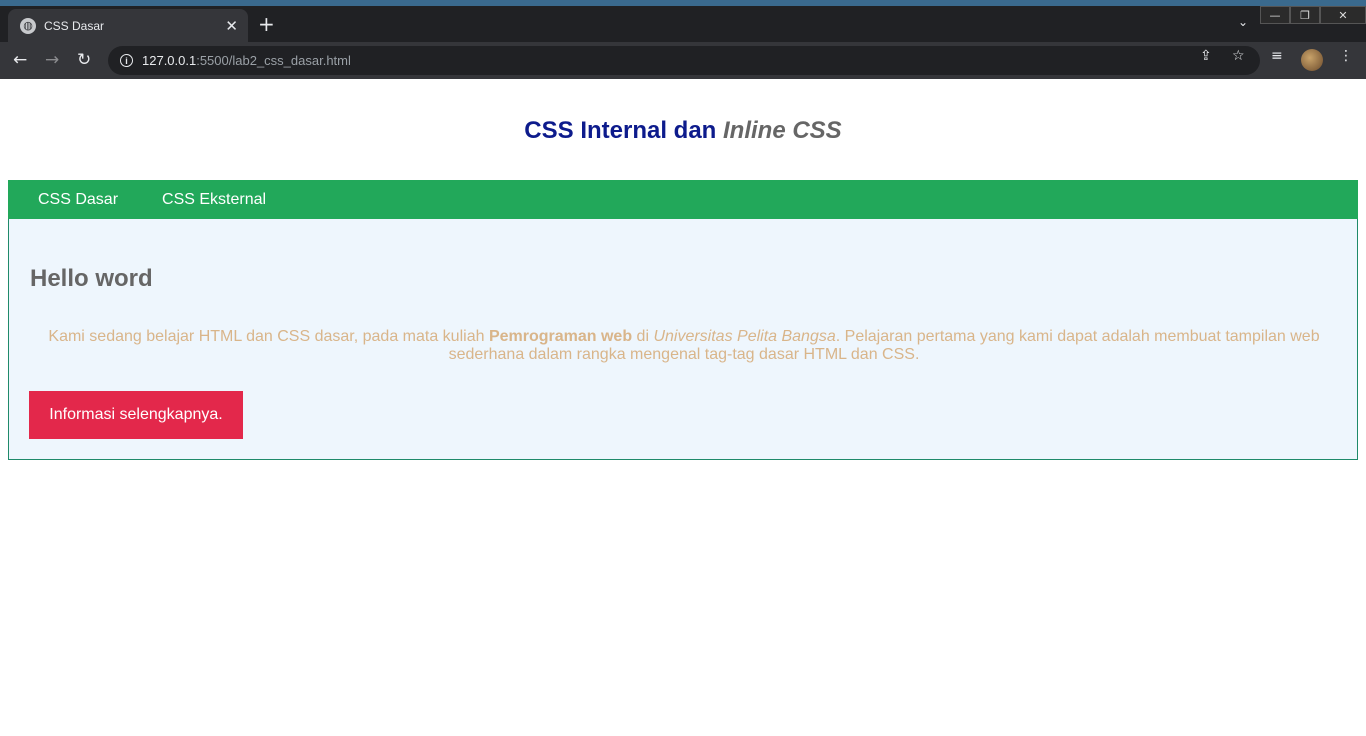 The height and width of the screenshot is (736, 1366). Describe the element at coordinates (91, 278) in the screenshot. I see `section-heading: Hello word` at that location.